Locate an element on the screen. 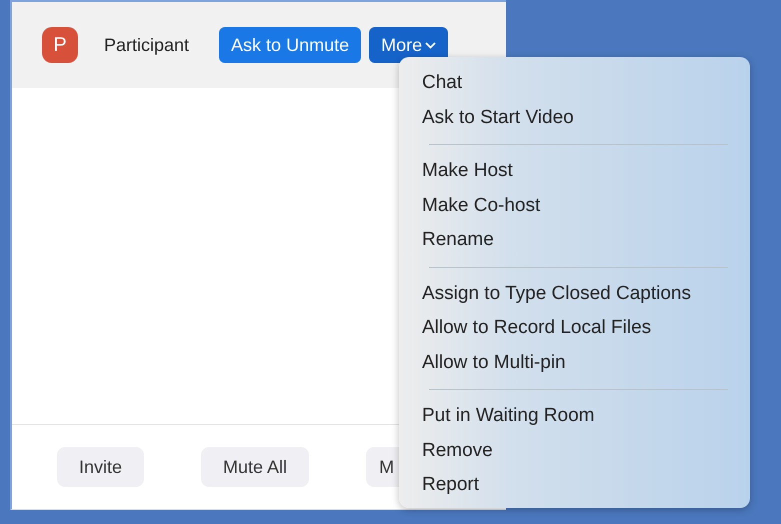 The height and width of the screenshot is (524, 781). menu-item: Put in Waiting Room is located at coordinates (574, 416).